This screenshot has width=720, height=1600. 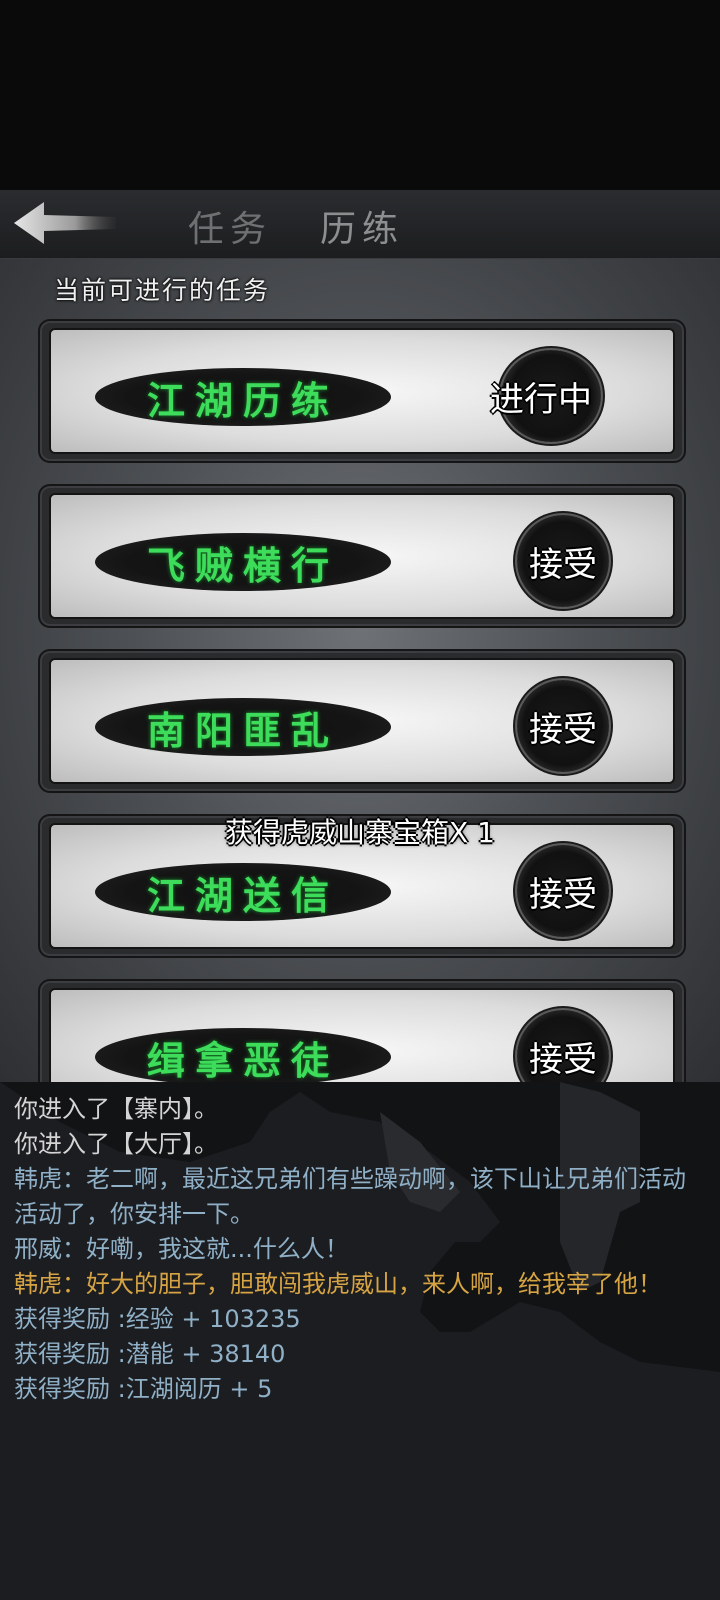 I want to click on back-arrow-icon, so click(x=65, y=223).